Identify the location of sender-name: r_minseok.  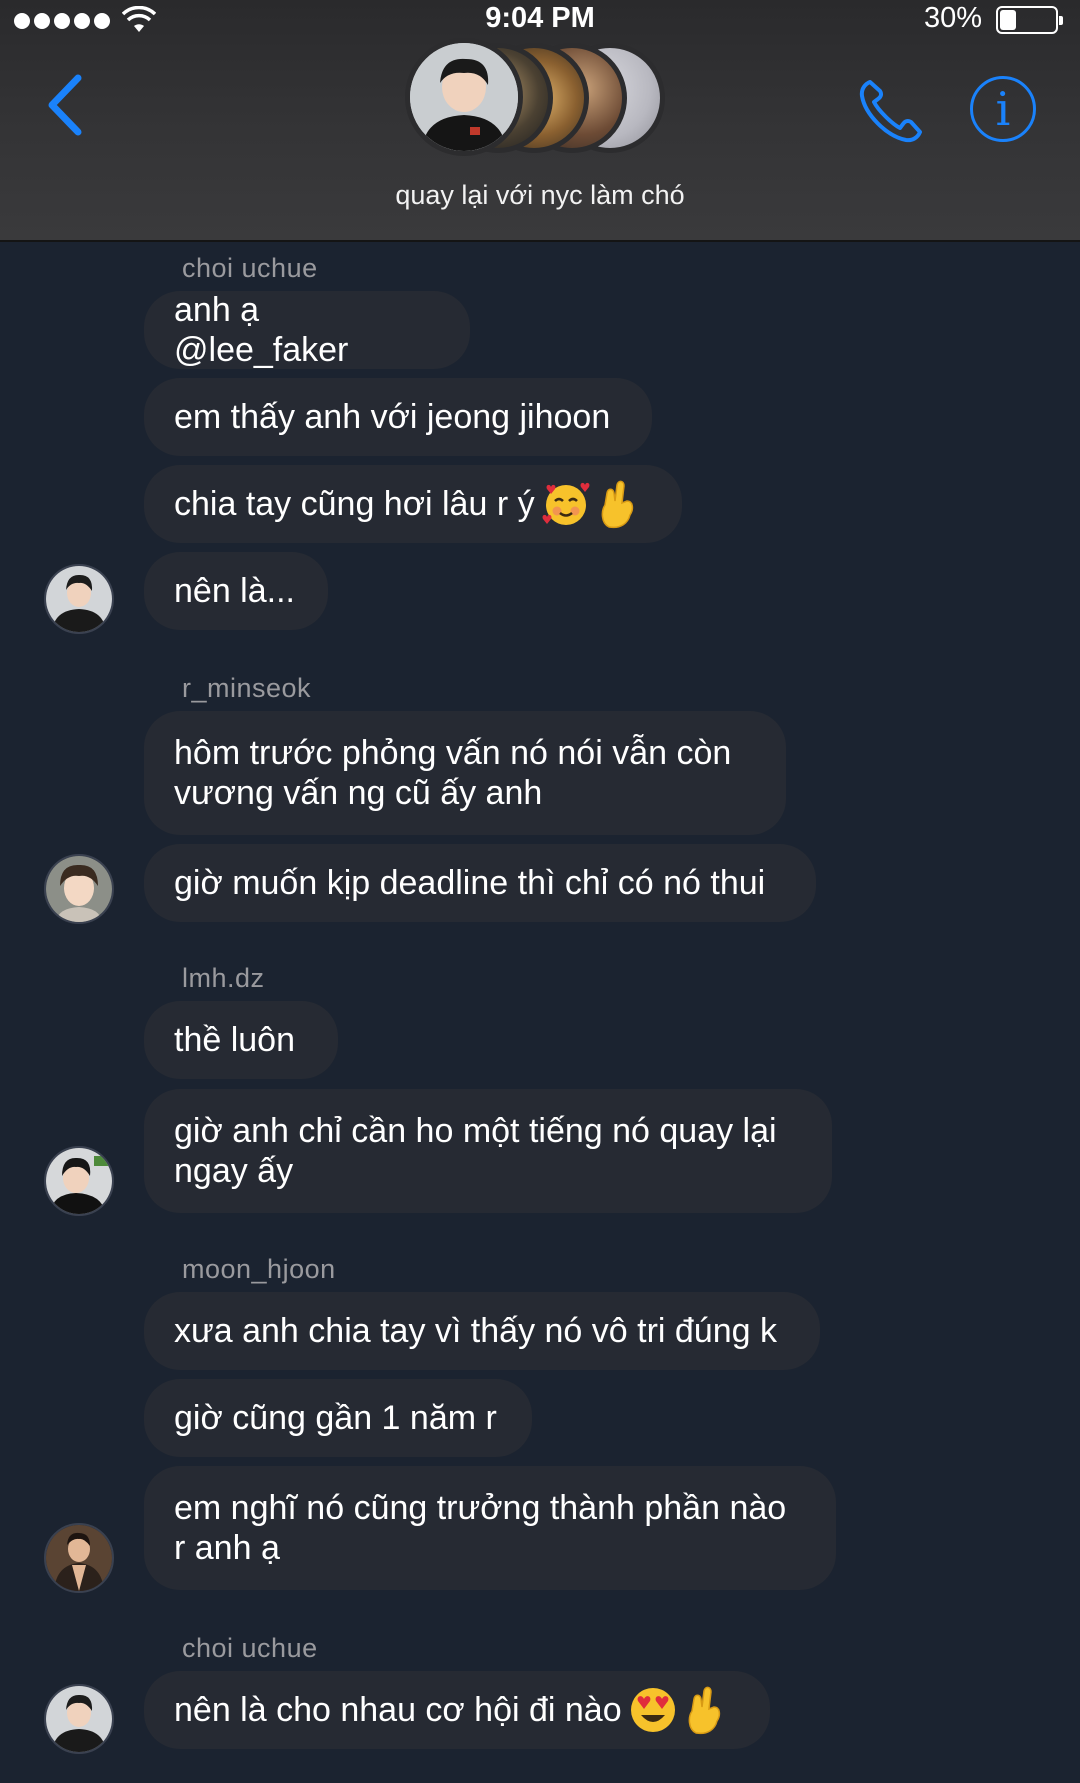
(247, 688).